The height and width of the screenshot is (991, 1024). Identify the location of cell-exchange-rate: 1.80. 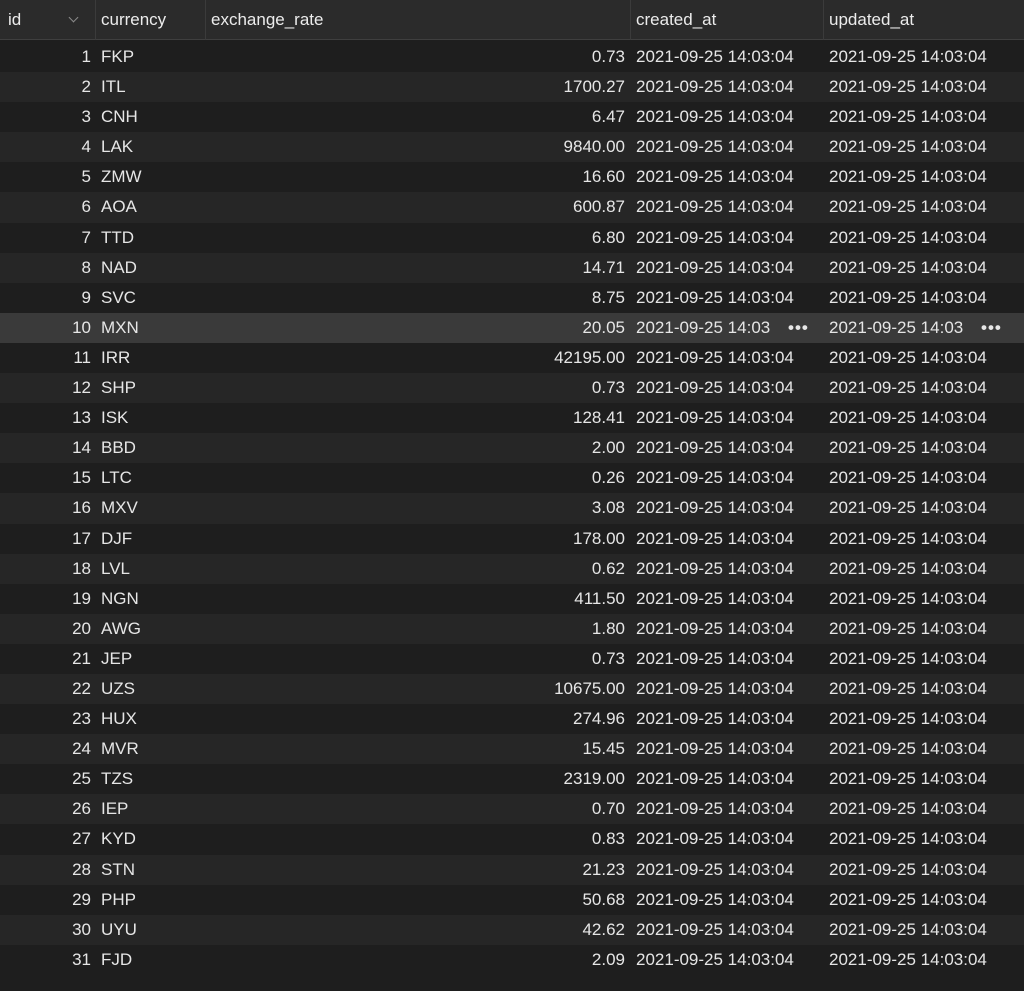
(417, 629).